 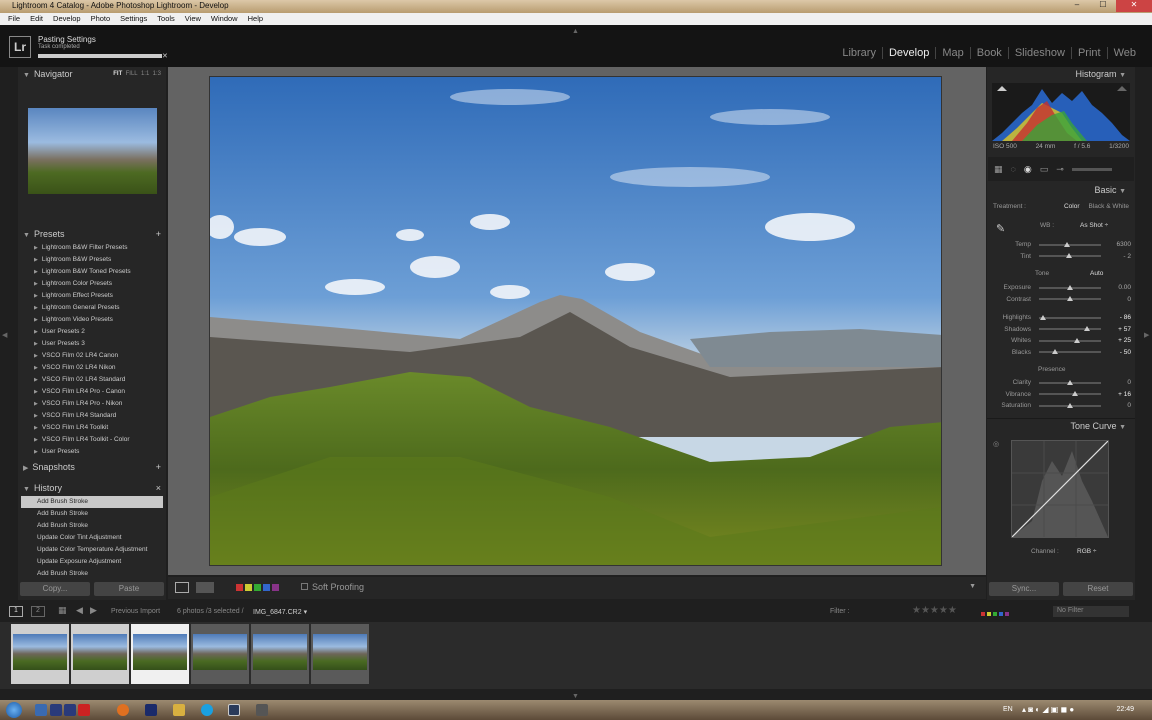 What do you see at coordinates (158, 488) in the screenshot?
I see `clear-history-icon: ×` at bounding box center [158, 488].